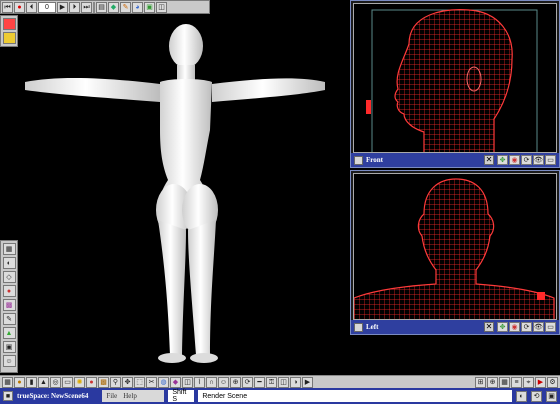 The height and width of the screenshot is (404, 560). What do you see at coordinates (127, 382) in the screenshot?
I see `move-icon: ✥` at bounding box center [127, 382].